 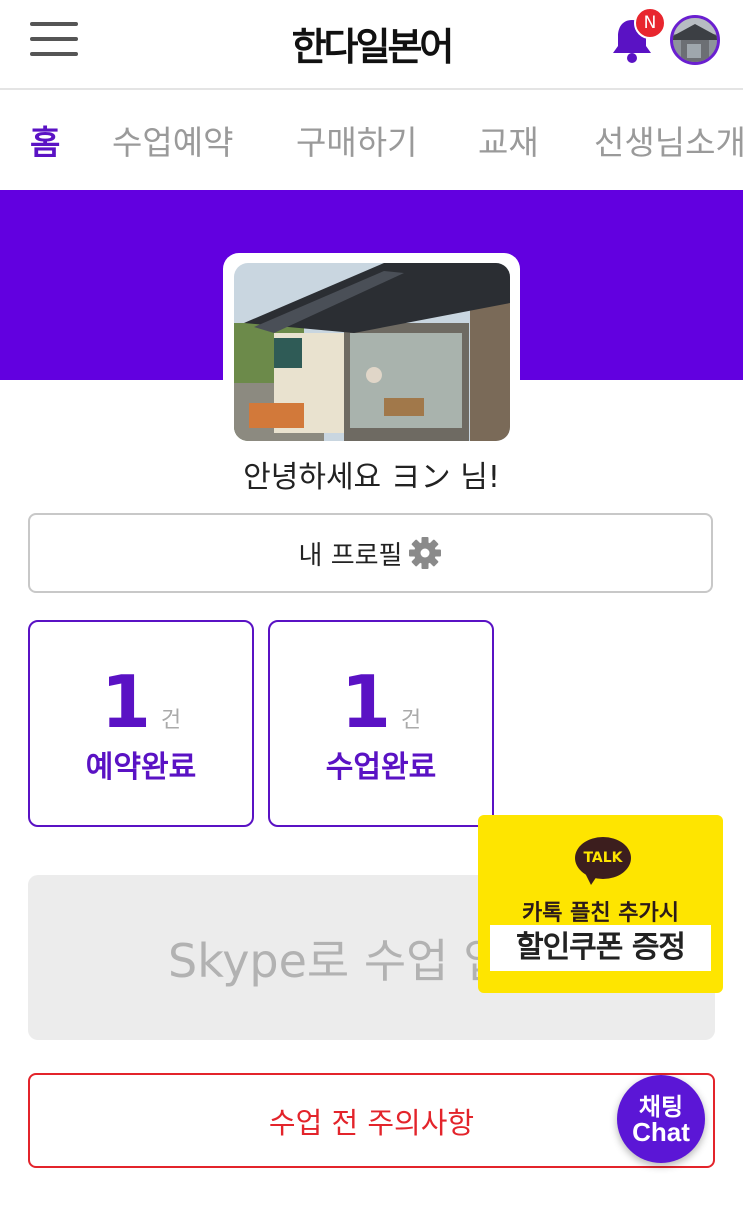 What do you see at coordinates (371, 45) in the screenshot?
I see `app-header: 한다일본어 N` at bounding box center [371, 45].